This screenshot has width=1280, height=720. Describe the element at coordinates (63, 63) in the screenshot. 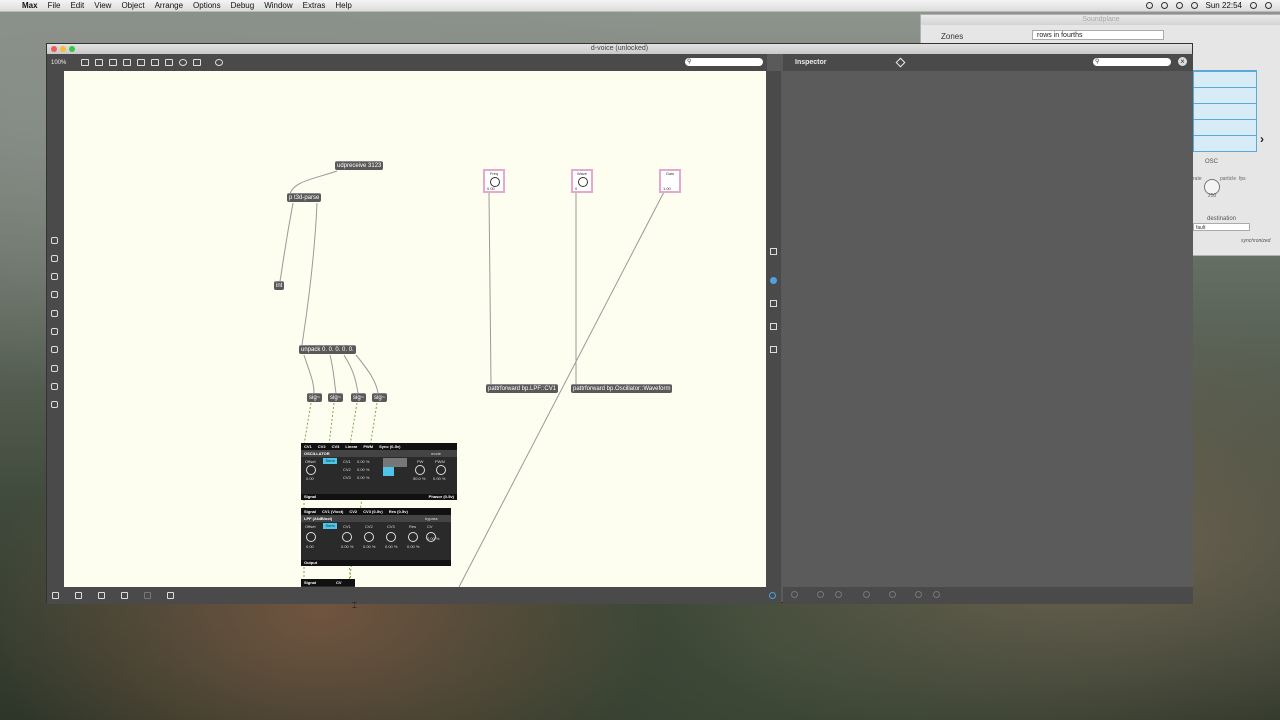

I see `zoom-menu: 100%` at that location.